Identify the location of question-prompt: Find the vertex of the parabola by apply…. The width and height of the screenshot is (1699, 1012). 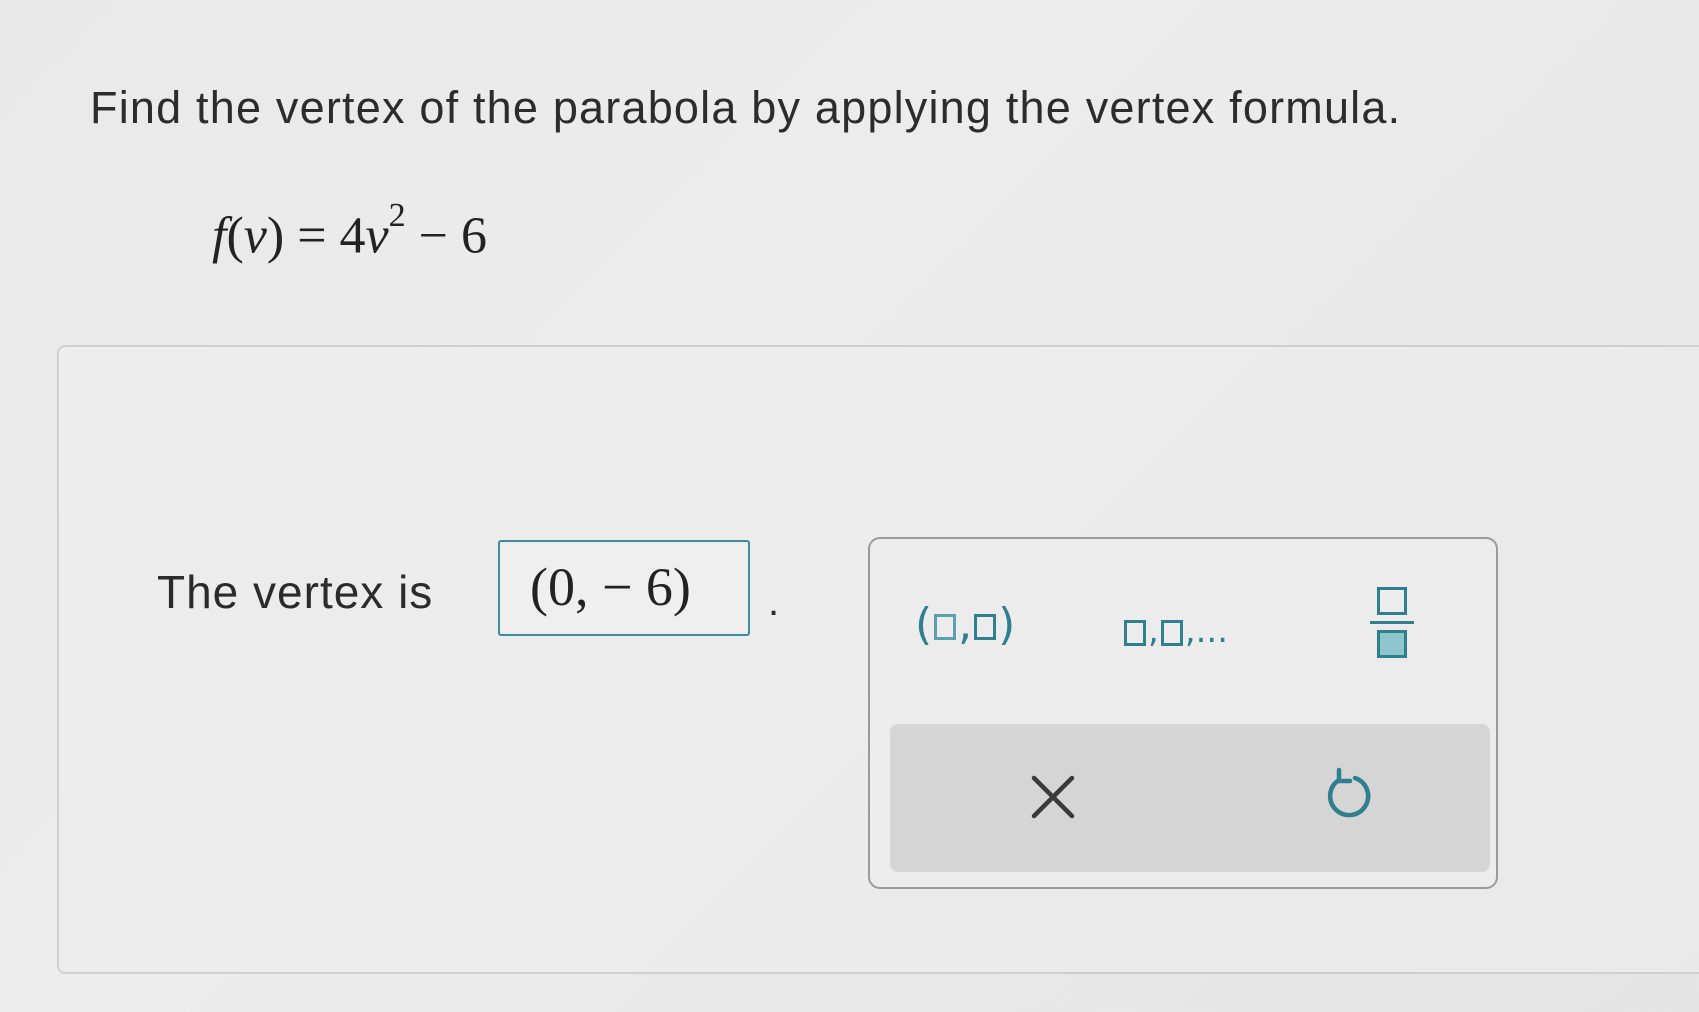
(746, 107).